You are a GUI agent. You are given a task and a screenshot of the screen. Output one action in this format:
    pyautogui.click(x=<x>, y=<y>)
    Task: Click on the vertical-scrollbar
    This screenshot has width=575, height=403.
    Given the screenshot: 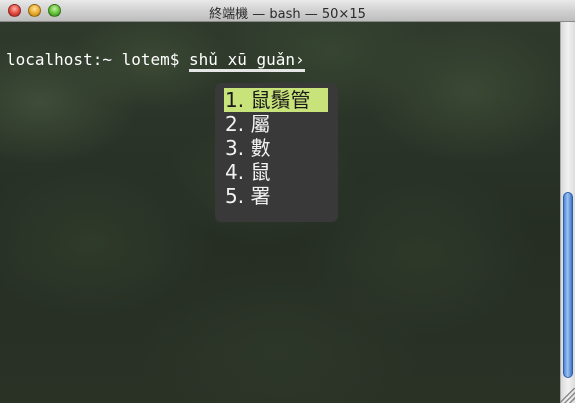 What is the action you would take?
    pyautogui.click(x=567, y=212)
    